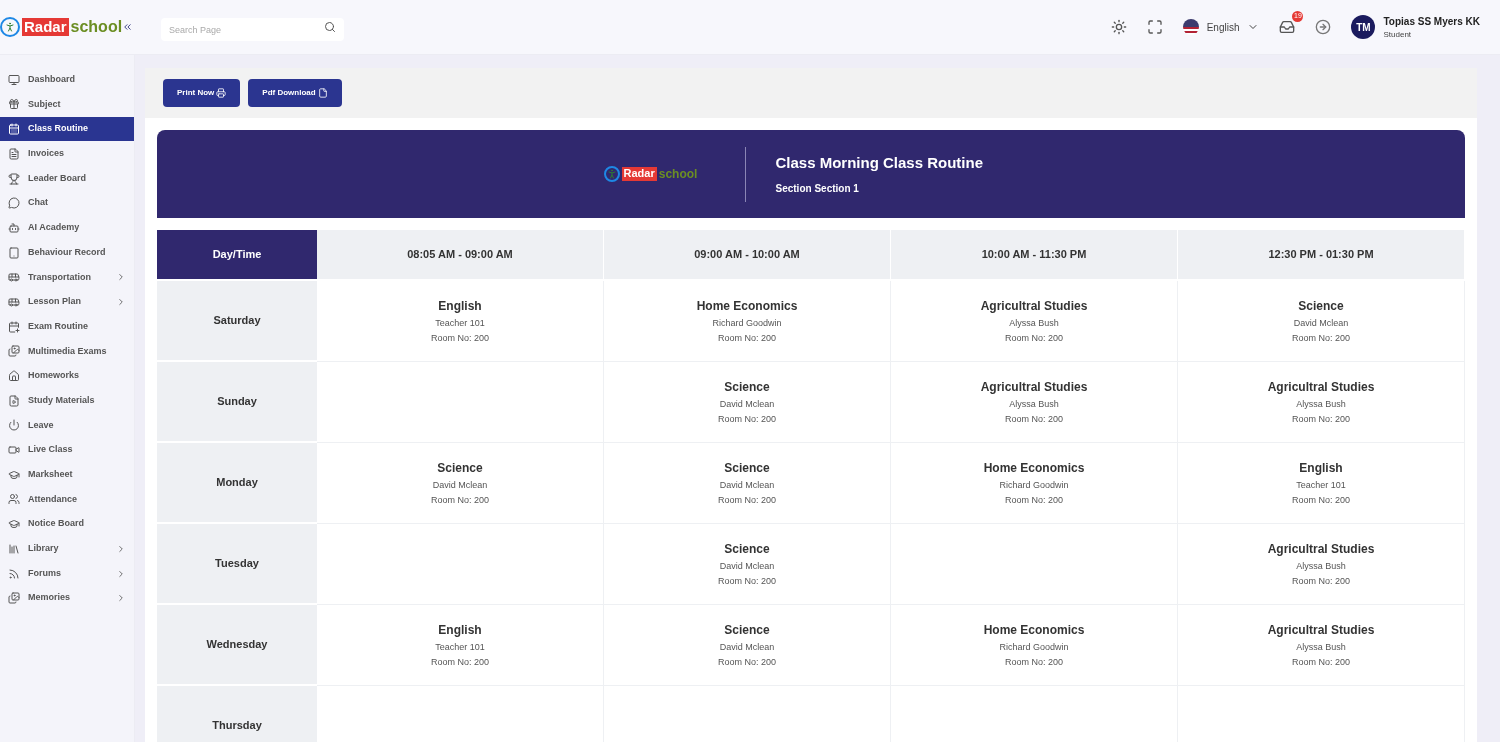 Image resolution: width=1500 pixels, height=742 pixels. Describe the element at coordinates (67, 104) in the screenshot. I see `sidebar-item: Subject` at that location.